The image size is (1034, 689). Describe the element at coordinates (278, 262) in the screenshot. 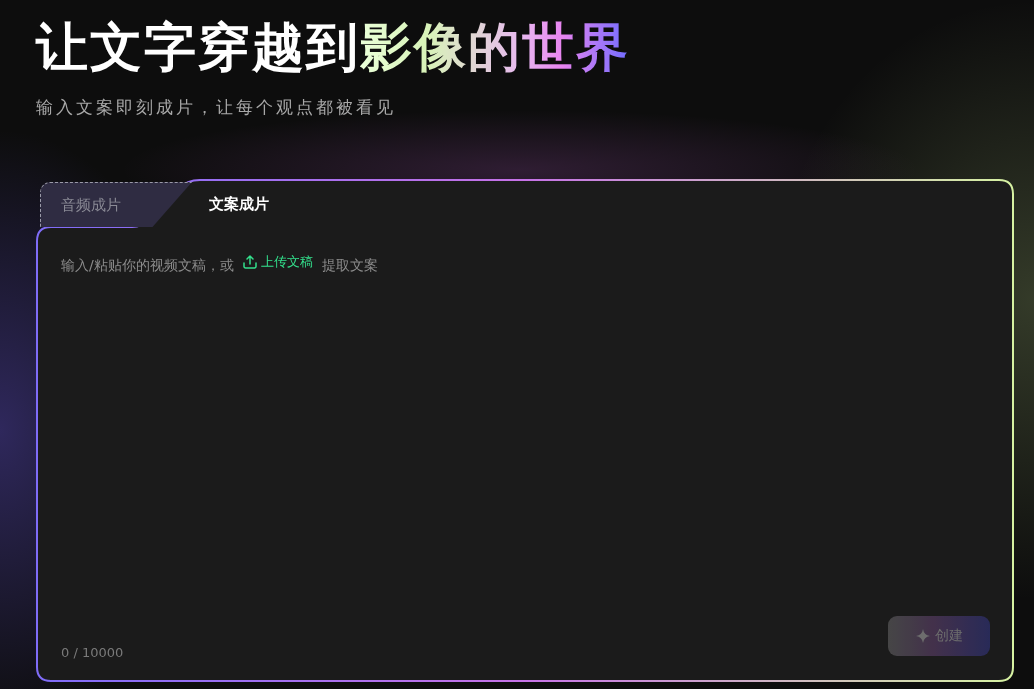

I see `upload-link: 上传文稿` at that location.